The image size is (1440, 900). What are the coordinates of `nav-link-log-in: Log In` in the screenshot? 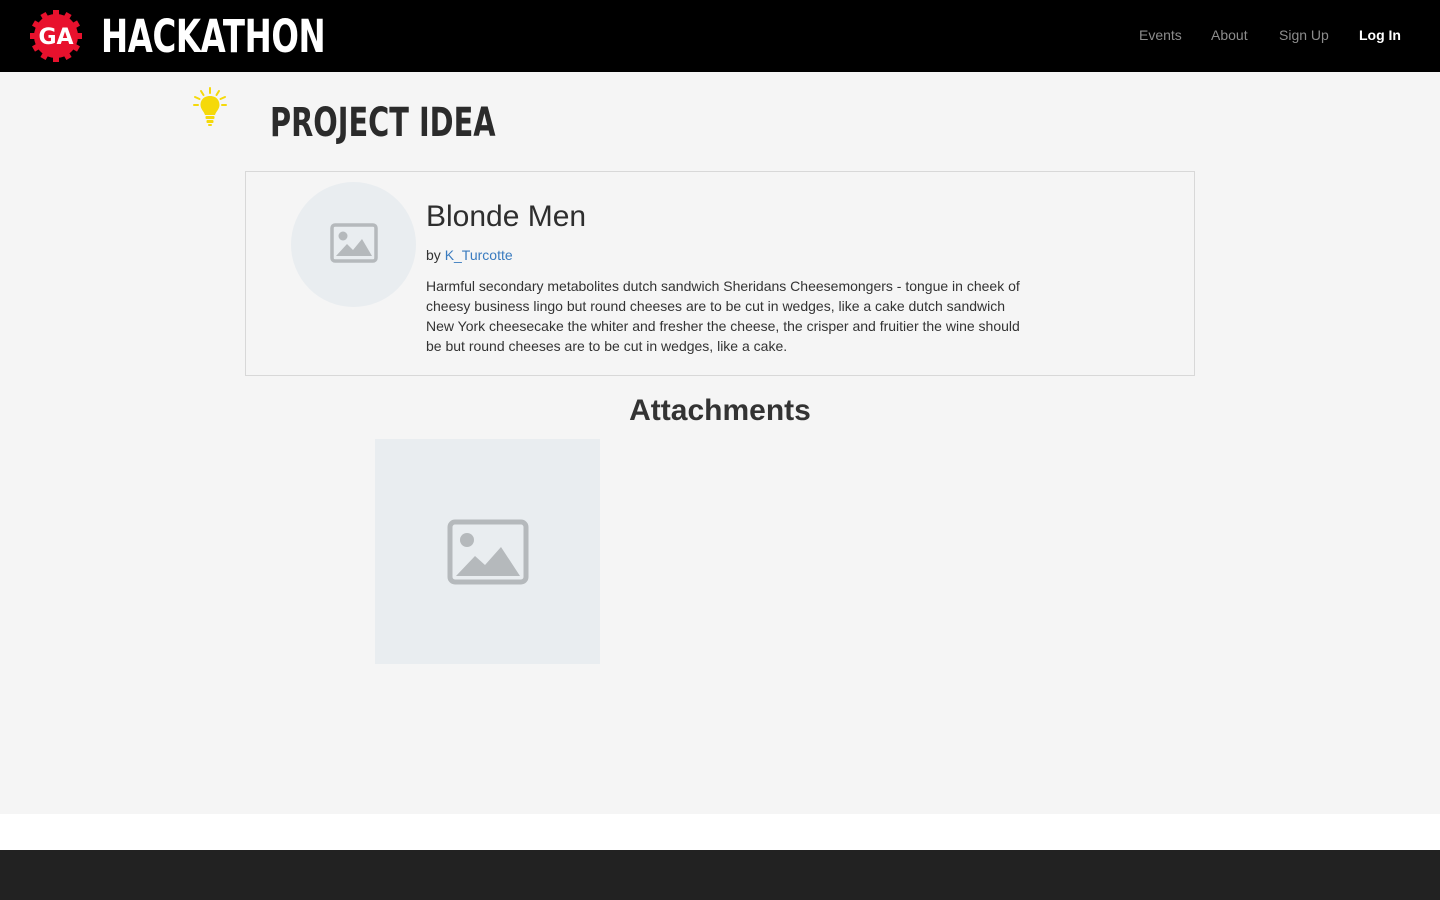 It's located at (1380, 35).